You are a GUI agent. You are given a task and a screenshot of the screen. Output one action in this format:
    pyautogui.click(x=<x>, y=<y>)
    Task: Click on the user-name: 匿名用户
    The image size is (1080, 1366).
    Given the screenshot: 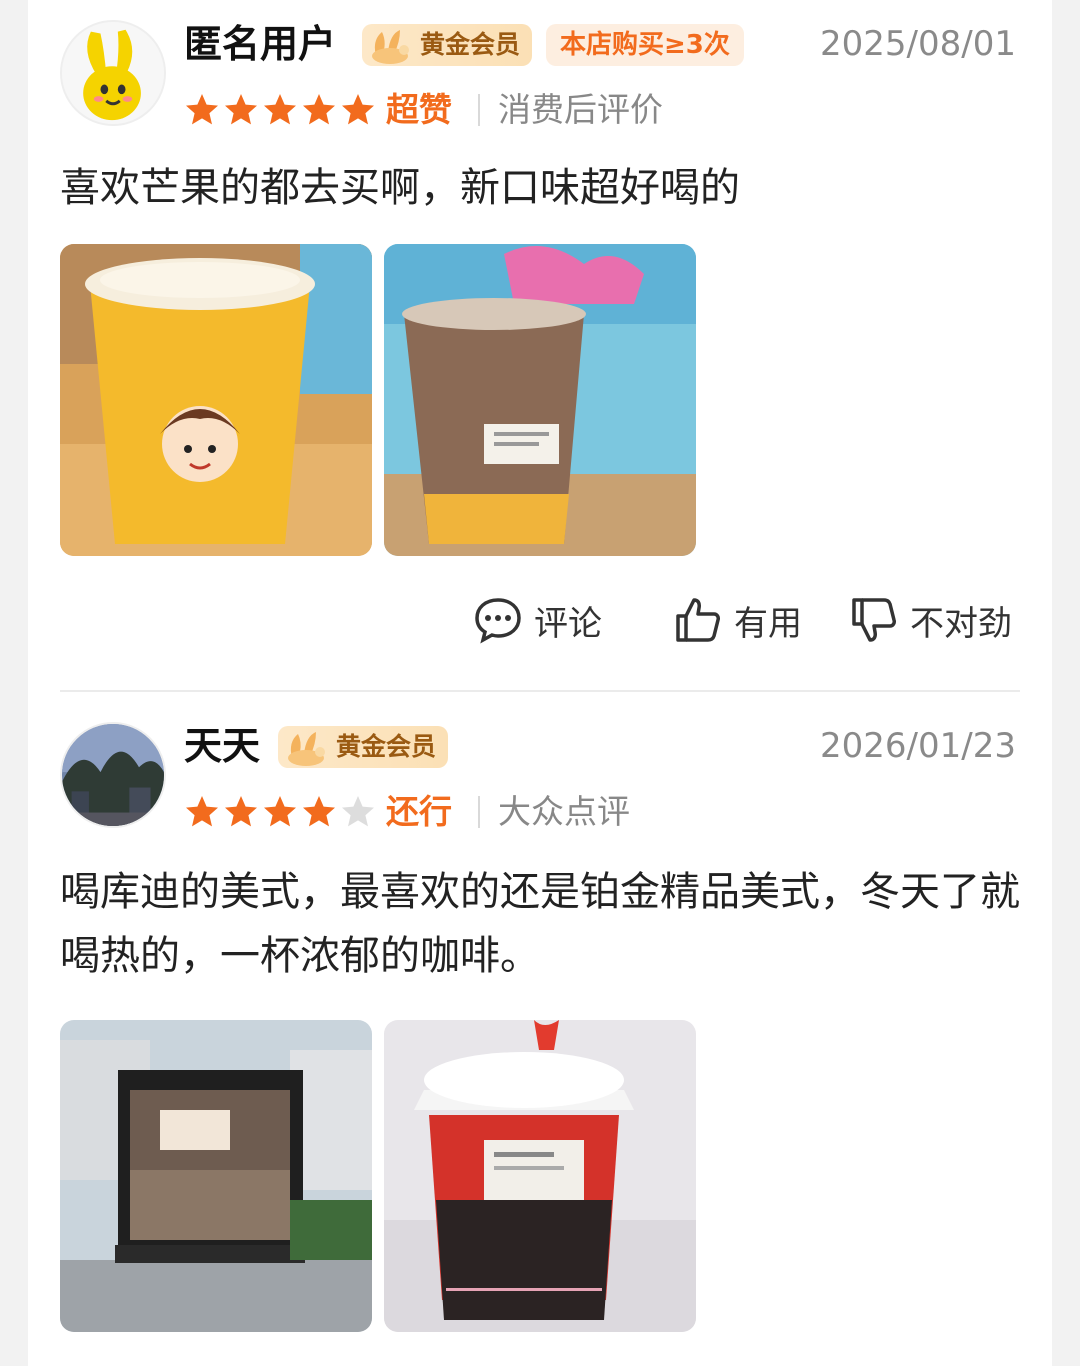 What is the action you would take?
    pyautogui.click(x=260, y=44)
    